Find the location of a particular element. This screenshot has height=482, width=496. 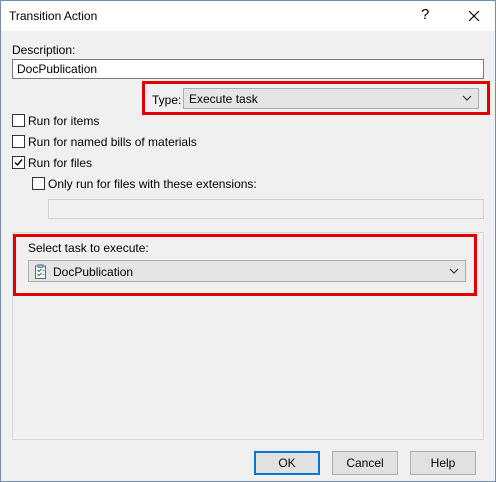

checkmark-icon is located at coordinates (18, 163).